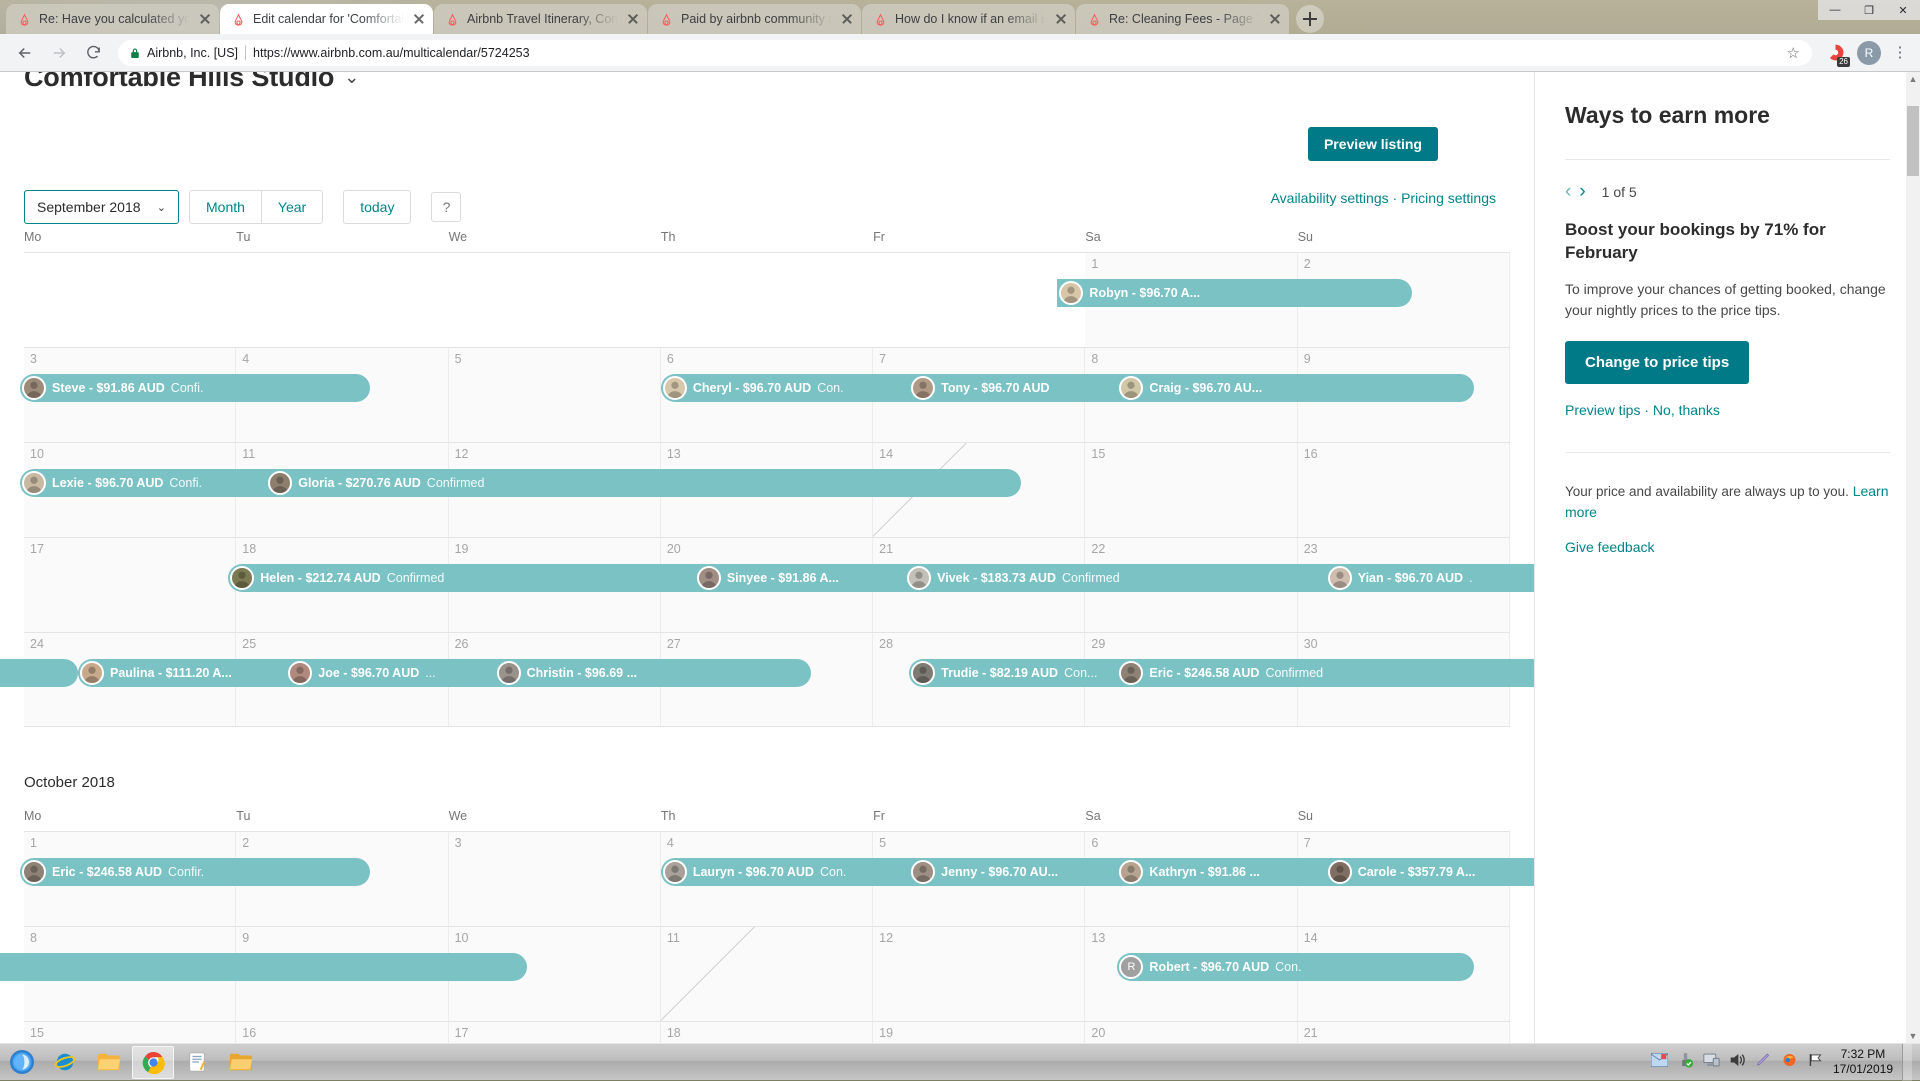 The width and height of the screenshot is (1920, 1081). I want to click on scroll-down-icon: ▼, so click(1913, 1036).